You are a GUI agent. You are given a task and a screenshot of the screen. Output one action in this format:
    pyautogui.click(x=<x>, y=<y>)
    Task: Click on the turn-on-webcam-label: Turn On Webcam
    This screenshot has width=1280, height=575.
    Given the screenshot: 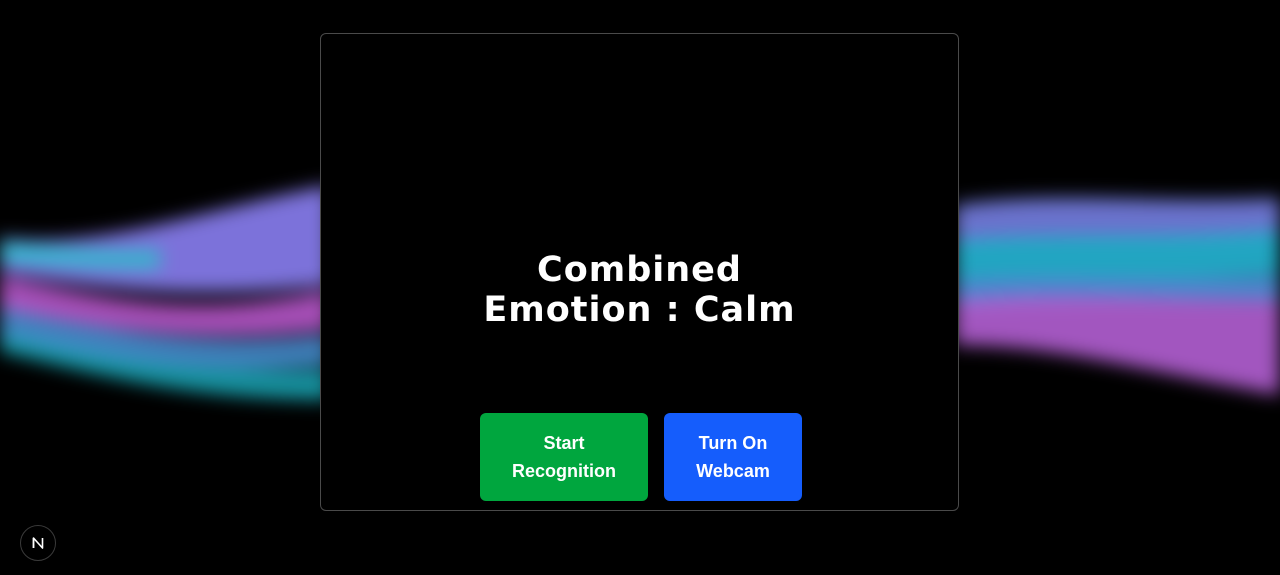 What is the action you would take?
    pyautogui.click(x=733, y=457)
    